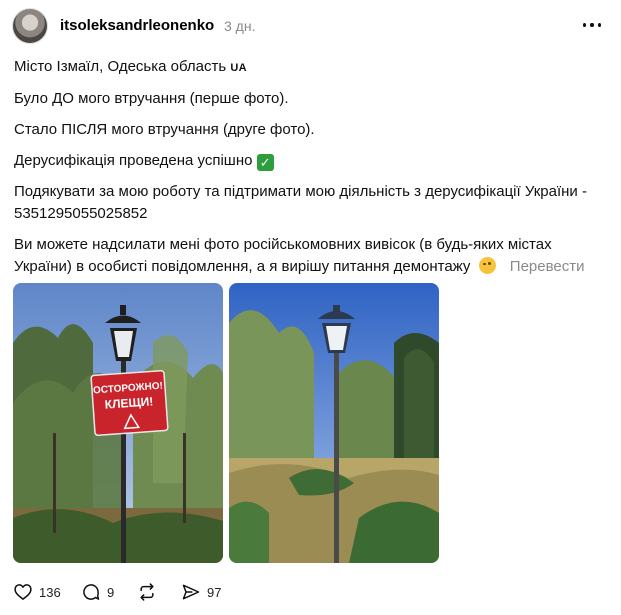 This screenshot has height=615, width=621. What do you see at coordinates (111, 592) in the screenshot?
I see `comment-count: 9` at bounding box center [111, 592].